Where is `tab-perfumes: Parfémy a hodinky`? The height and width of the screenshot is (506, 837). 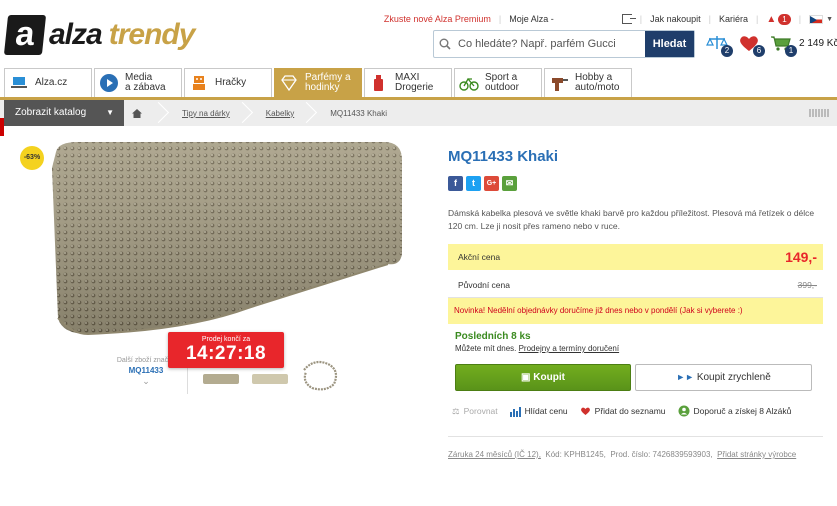
tab-perfumes: Parfémy a hodinky is located at coordinates (318, 82).